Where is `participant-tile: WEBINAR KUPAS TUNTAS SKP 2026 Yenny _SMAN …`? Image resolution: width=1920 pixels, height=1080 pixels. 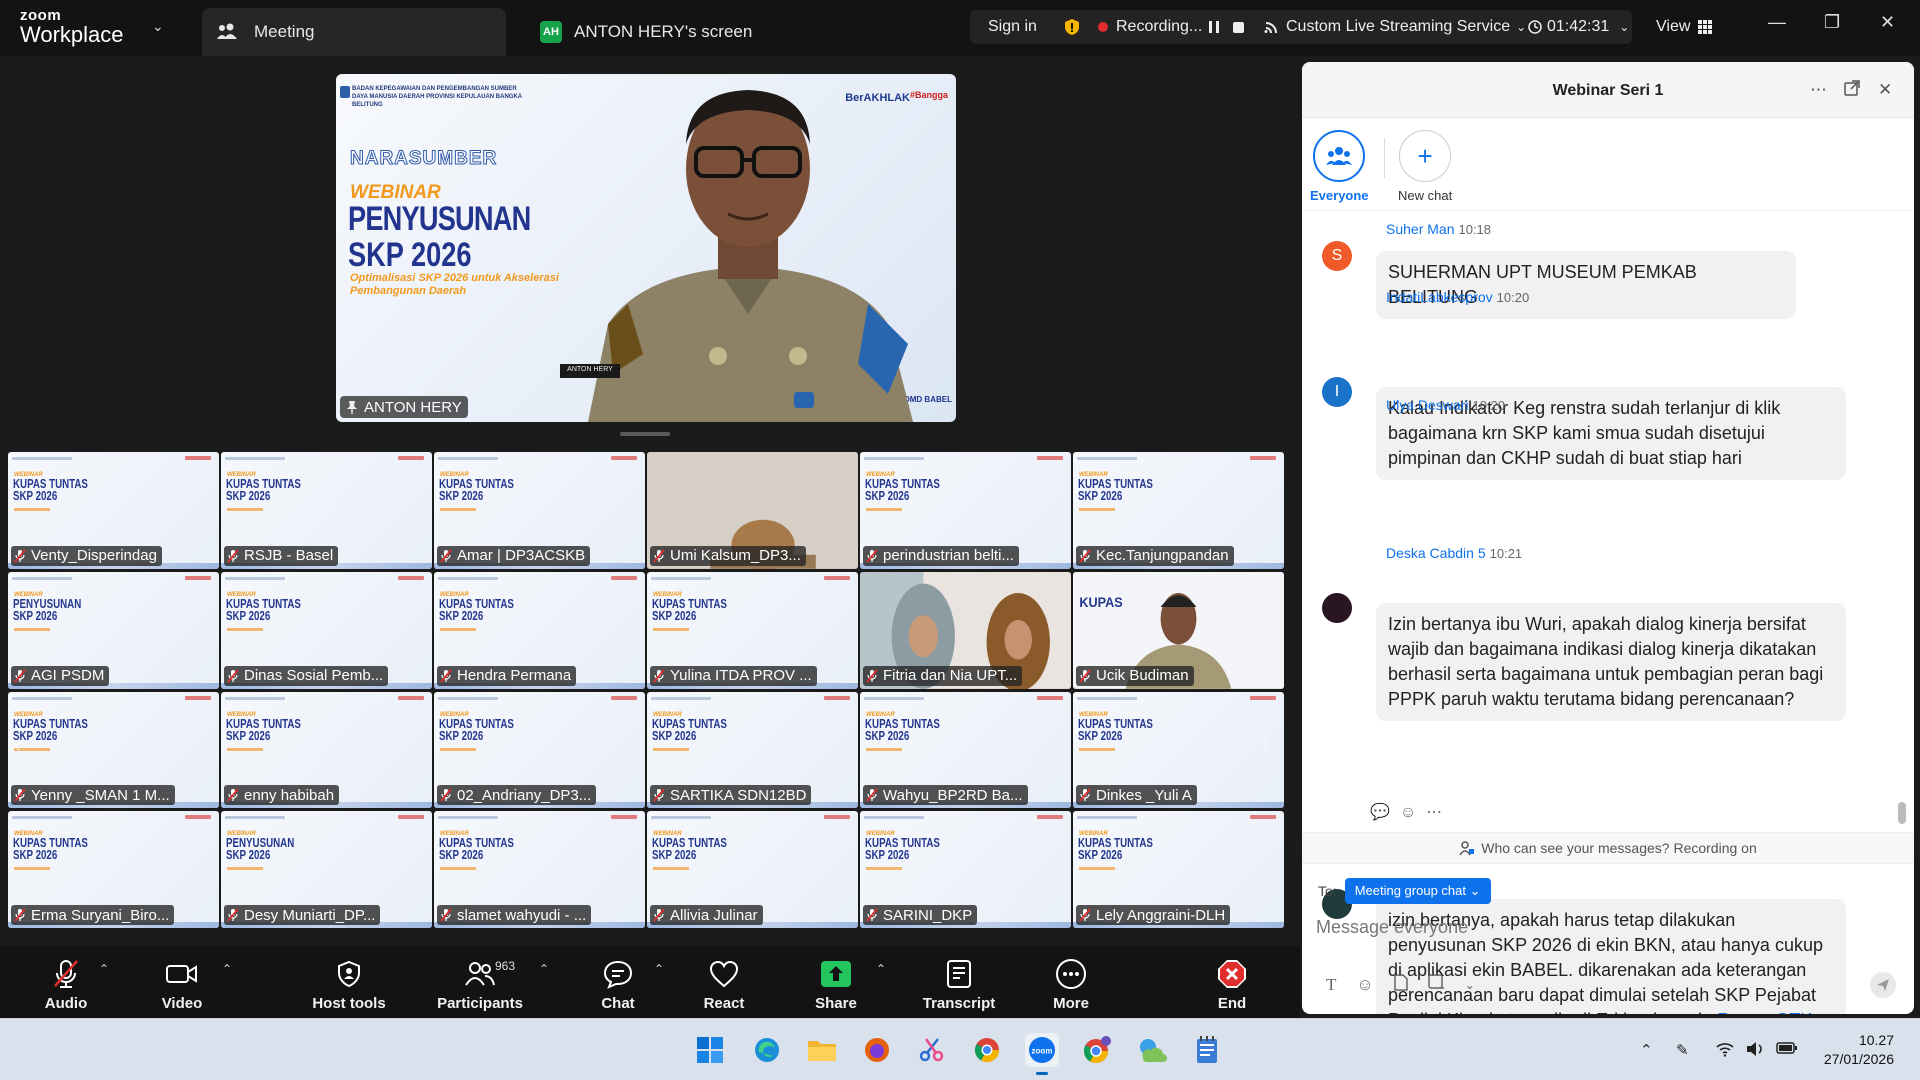 participant-tile: WEBINAR KUPAS TUNTAS SKP 2026 Yenny _SMAN … is located at coordinates (113, 750).